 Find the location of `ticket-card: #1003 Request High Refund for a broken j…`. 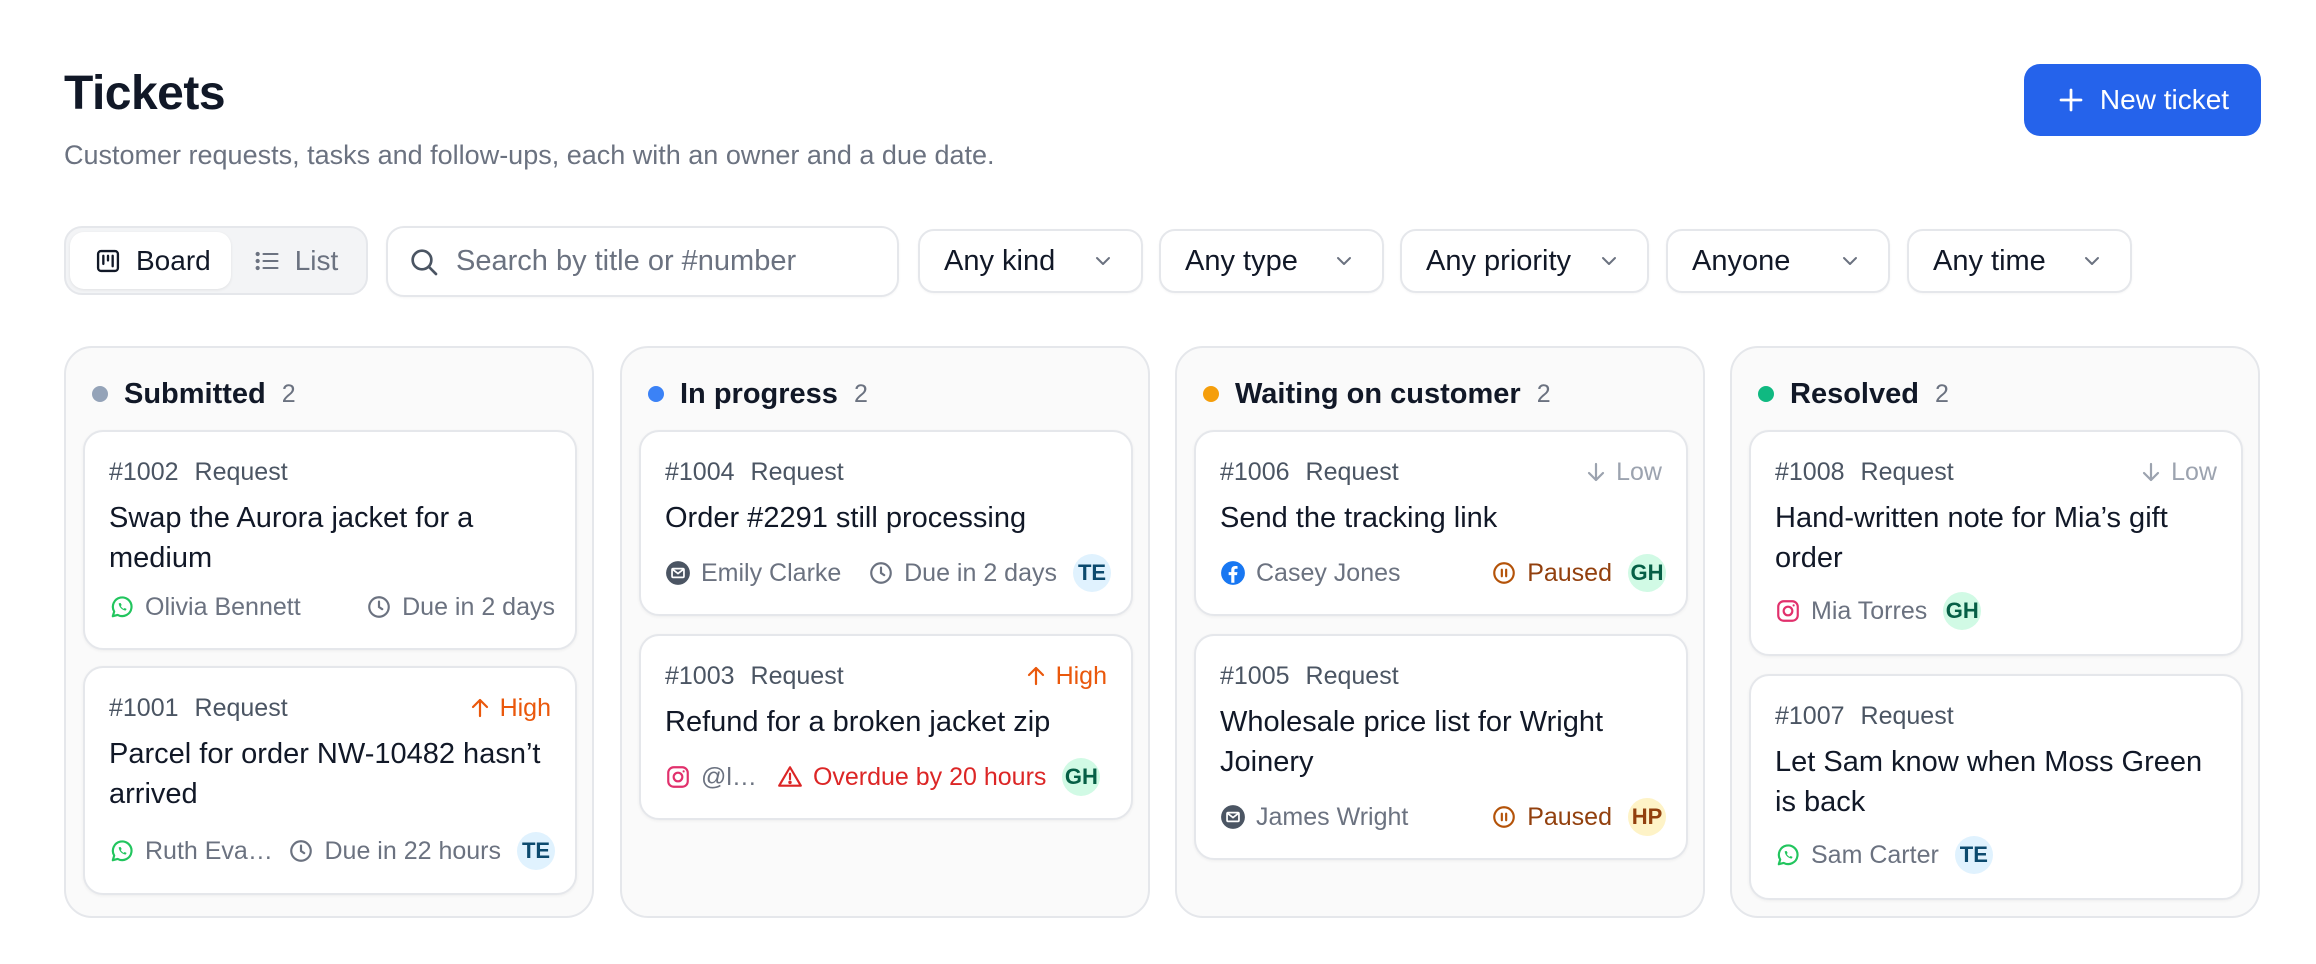

ticket-card: #1003 Request High Refund for a broken j… is located at coordinates (886, 727).